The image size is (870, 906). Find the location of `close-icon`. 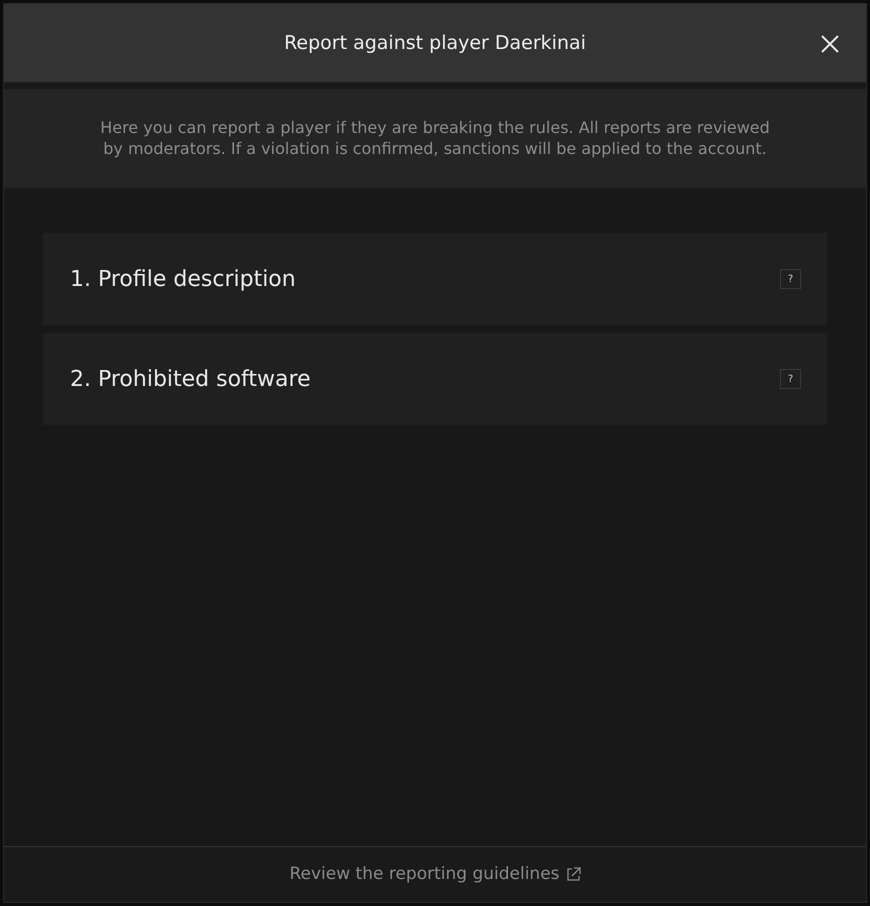

close-icon is located at coordinates (830, 44).